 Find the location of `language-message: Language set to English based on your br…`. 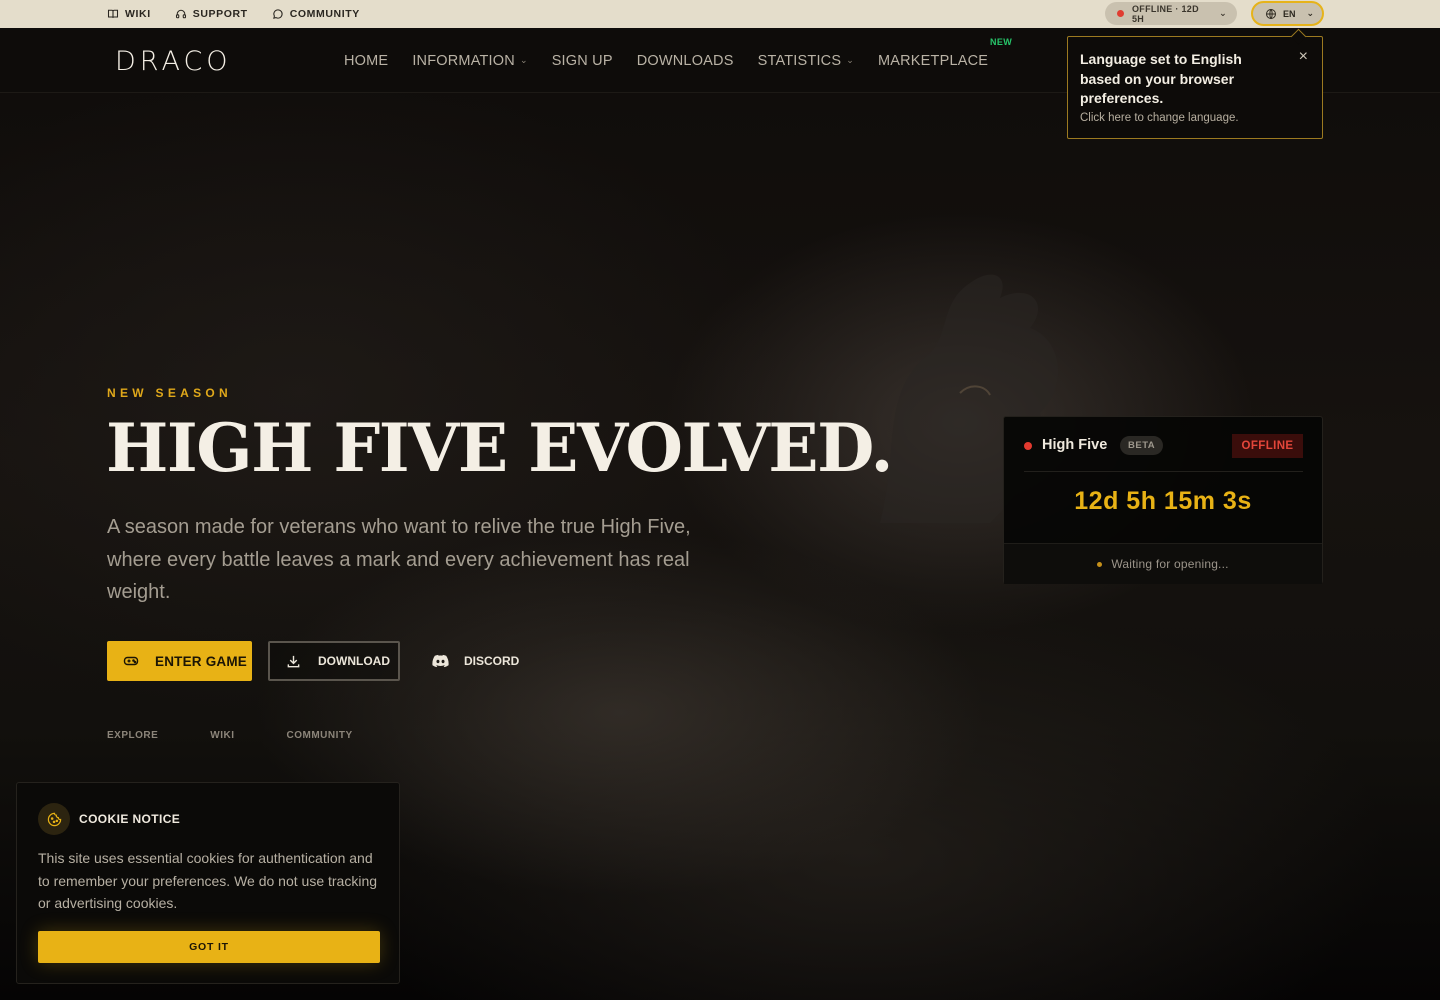

language-message: Language set to English based on your br… is located at coordinates (1161, 78).